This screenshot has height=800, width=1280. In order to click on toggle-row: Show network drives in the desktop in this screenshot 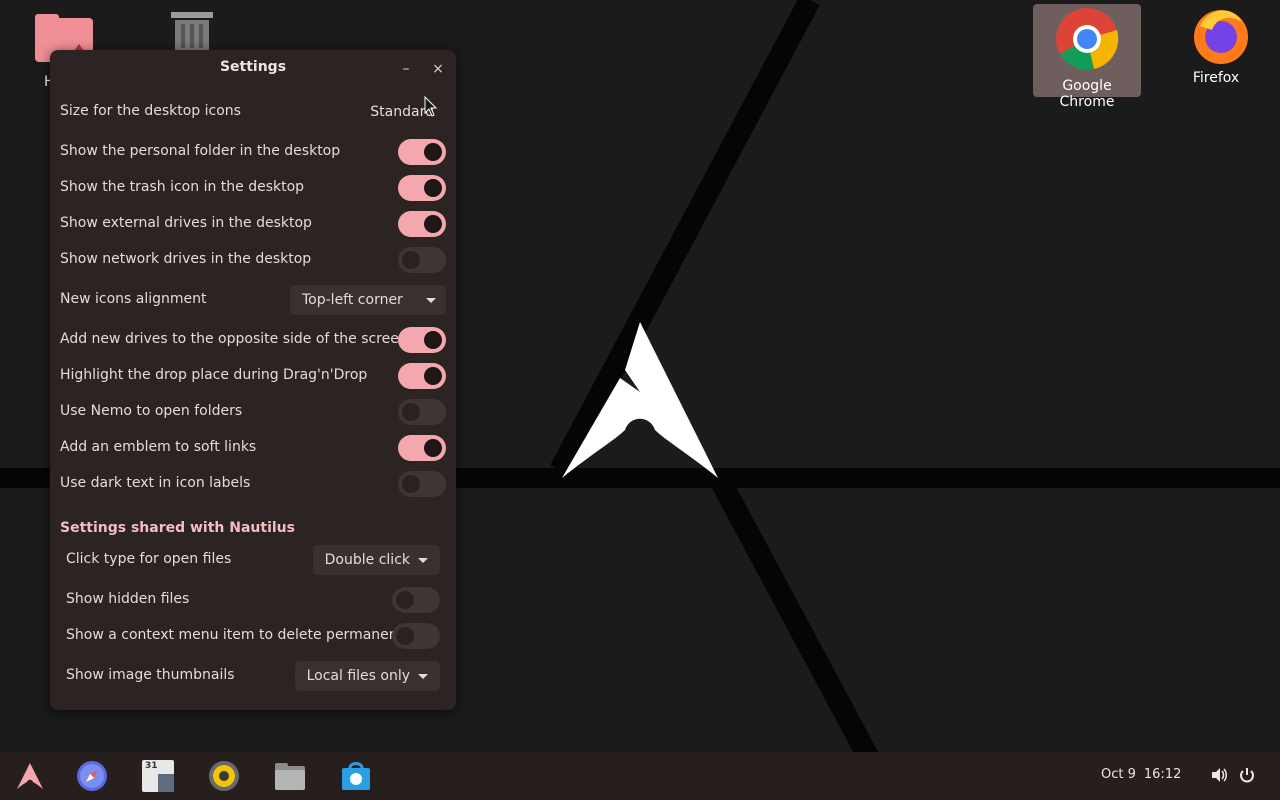, I will do `click(253, 260)`.